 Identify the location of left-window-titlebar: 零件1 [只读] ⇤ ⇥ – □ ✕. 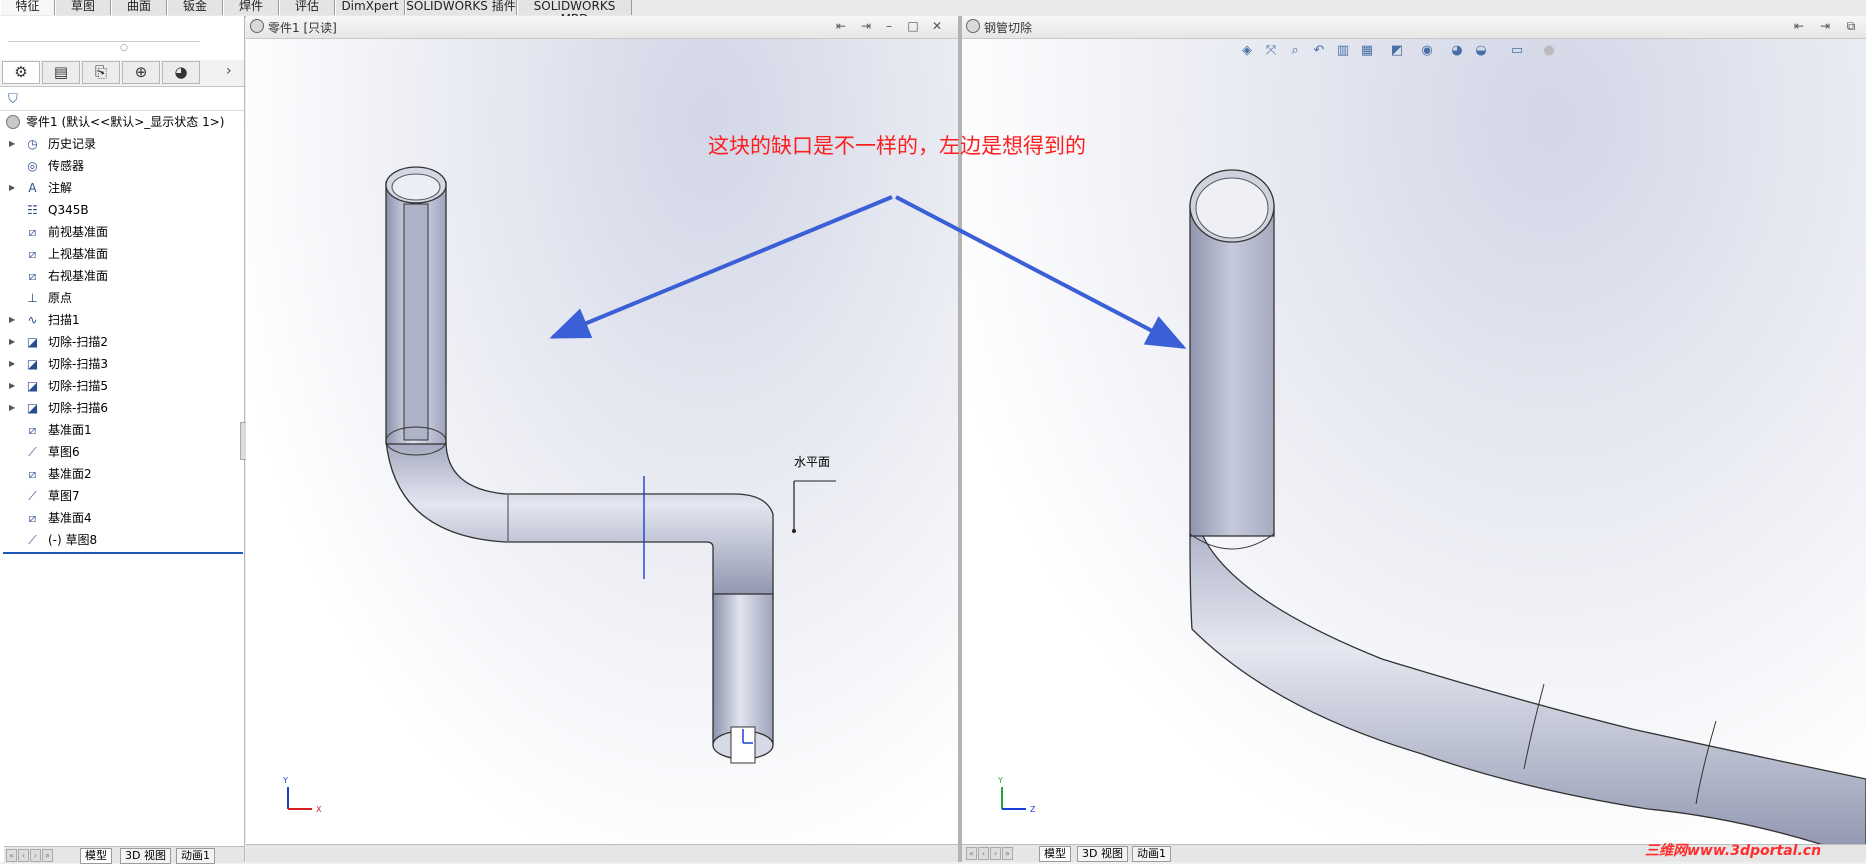
(602, 27).